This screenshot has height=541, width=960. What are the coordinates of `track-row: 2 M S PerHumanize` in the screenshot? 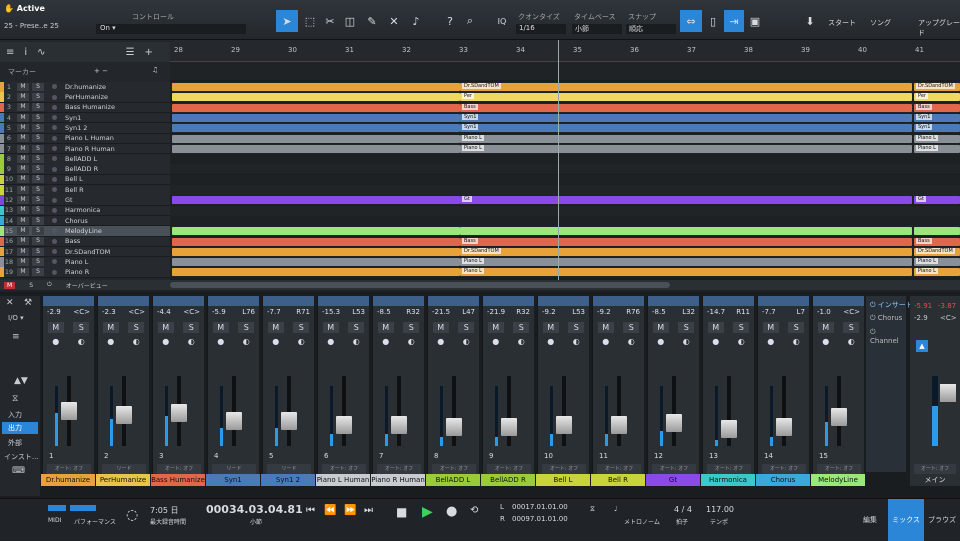 It's located at (85, 97).